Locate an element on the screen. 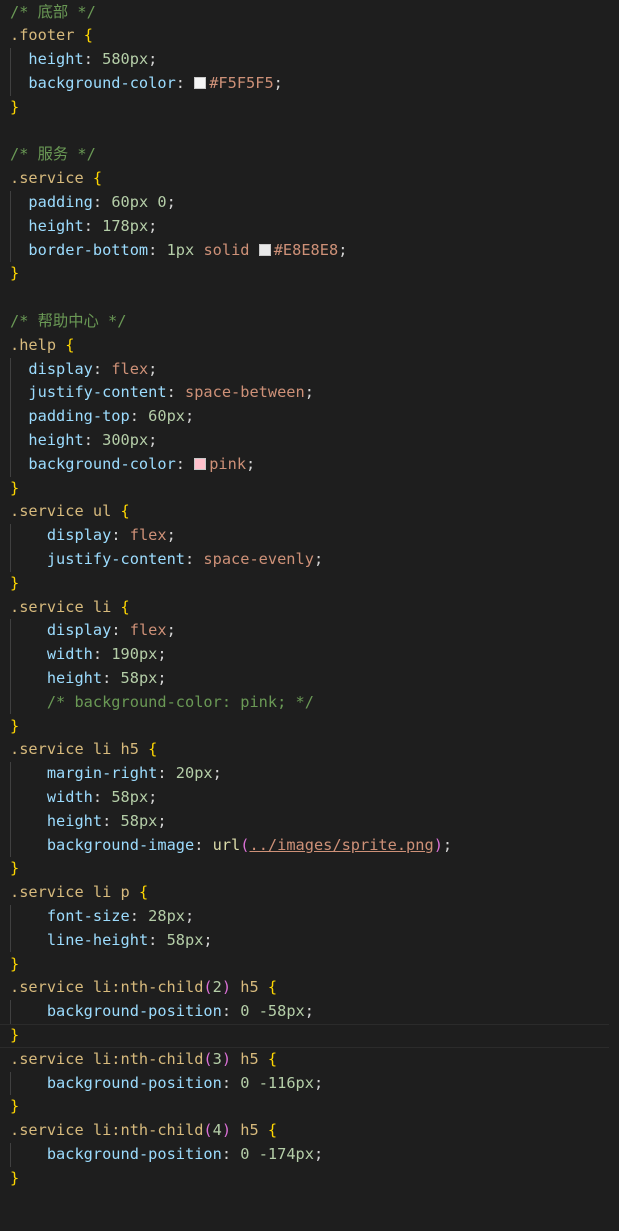 The height and width of the screenshot is (1231, 619). css-property: padding is located at coordinates (60, 201).